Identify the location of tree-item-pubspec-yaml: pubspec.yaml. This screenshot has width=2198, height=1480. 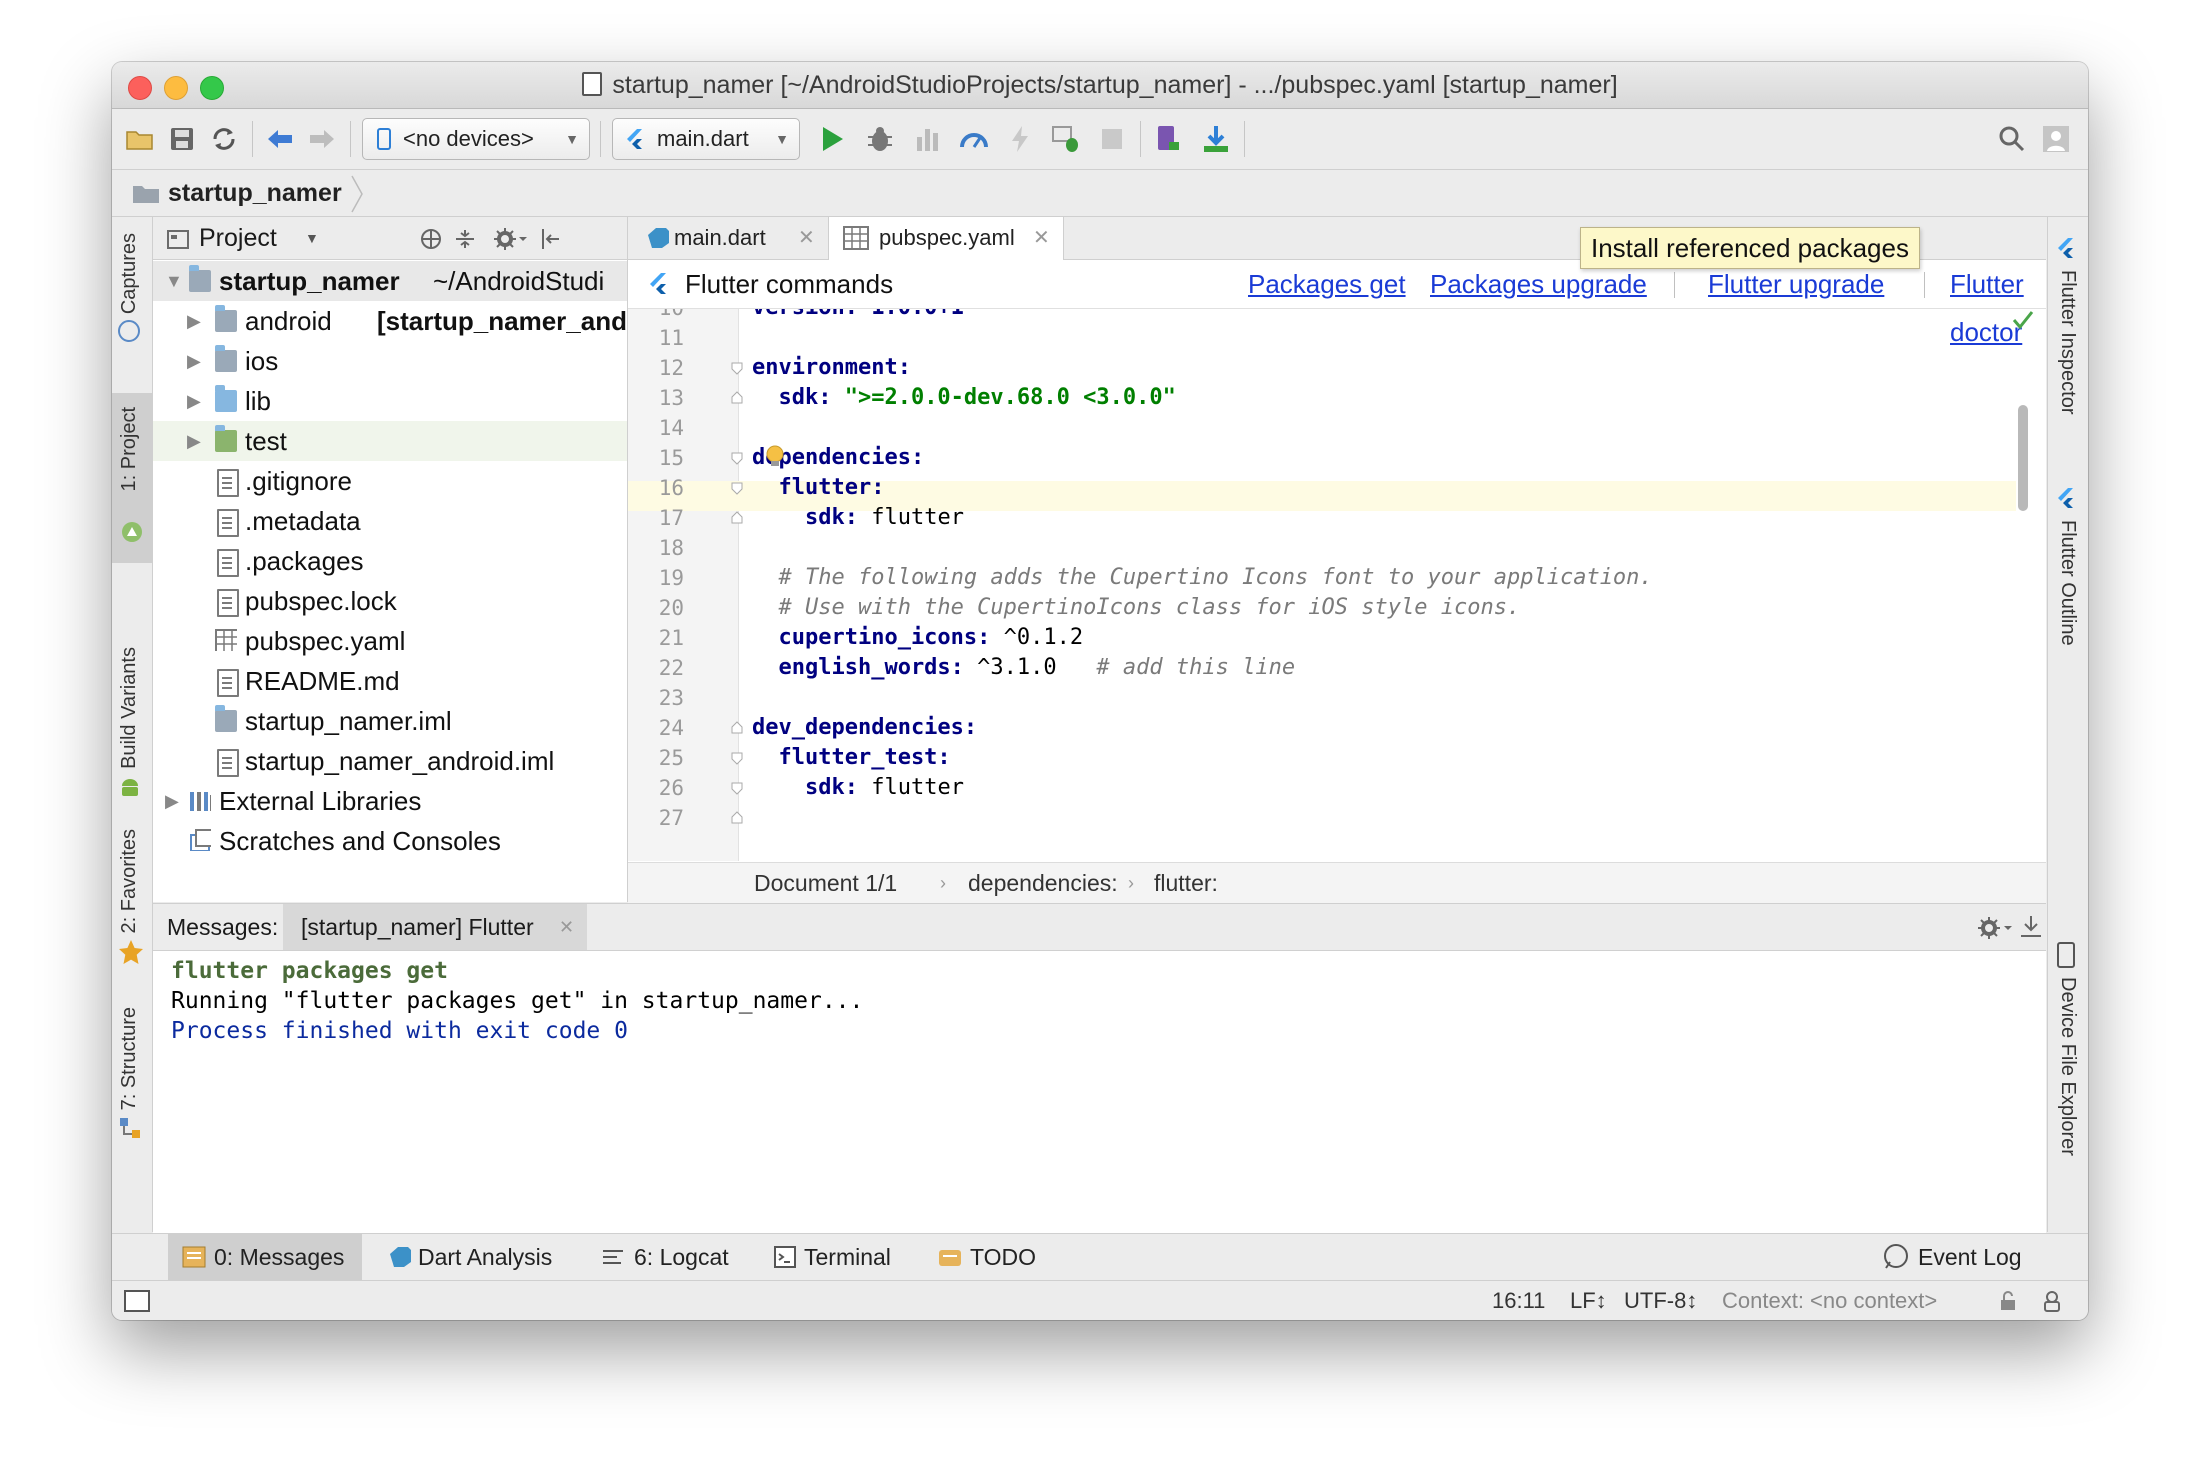
(390, 641).